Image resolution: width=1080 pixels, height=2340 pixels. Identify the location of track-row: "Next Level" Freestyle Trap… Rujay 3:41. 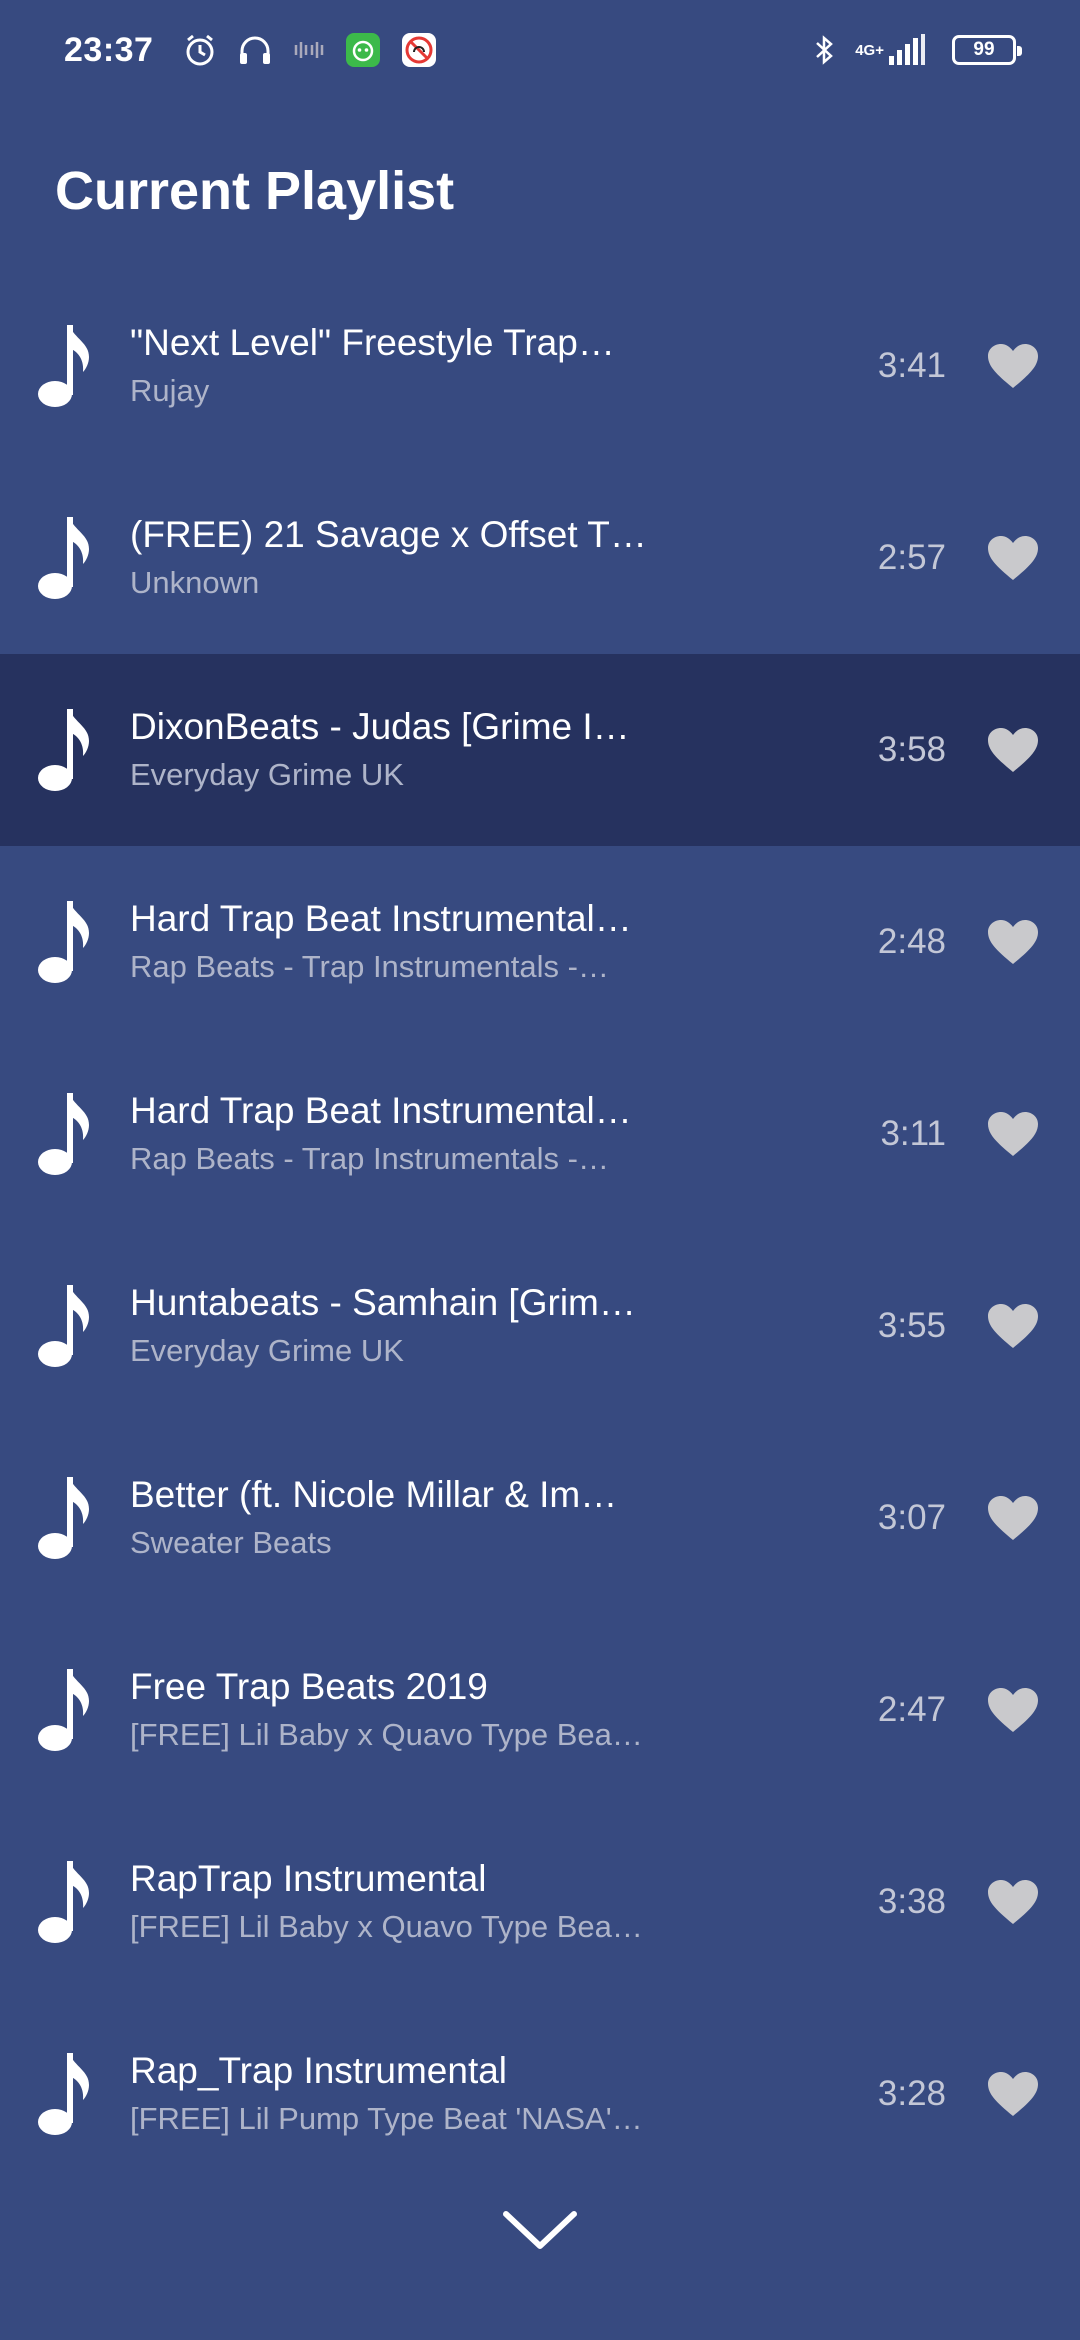
(540, 366).